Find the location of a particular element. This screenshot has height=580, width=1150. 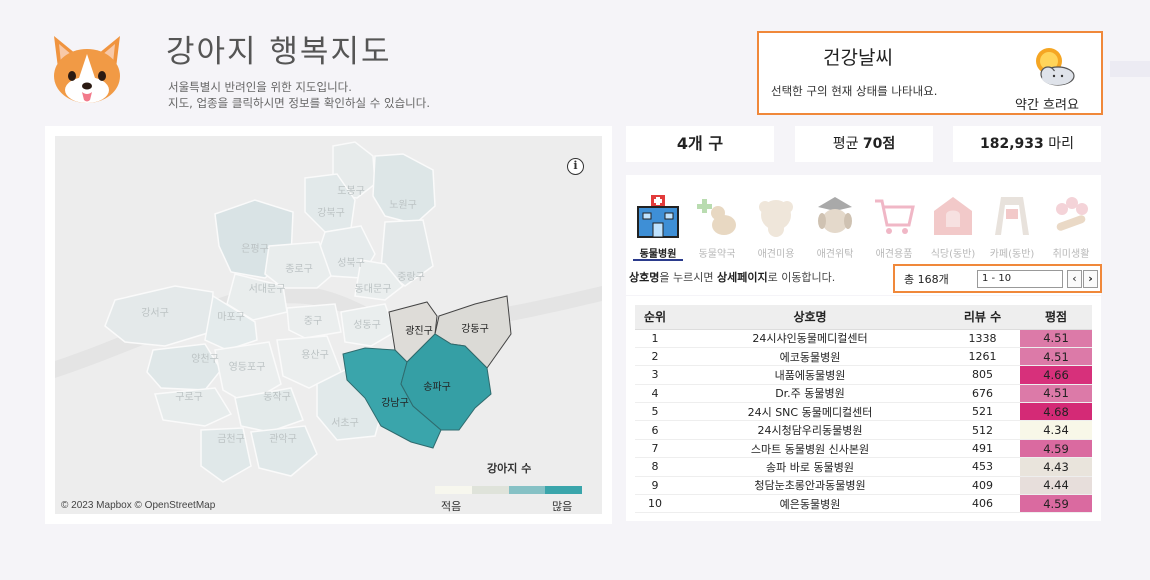

kpi-average-score: 평균 70점 is located at coordinates (864, 144).